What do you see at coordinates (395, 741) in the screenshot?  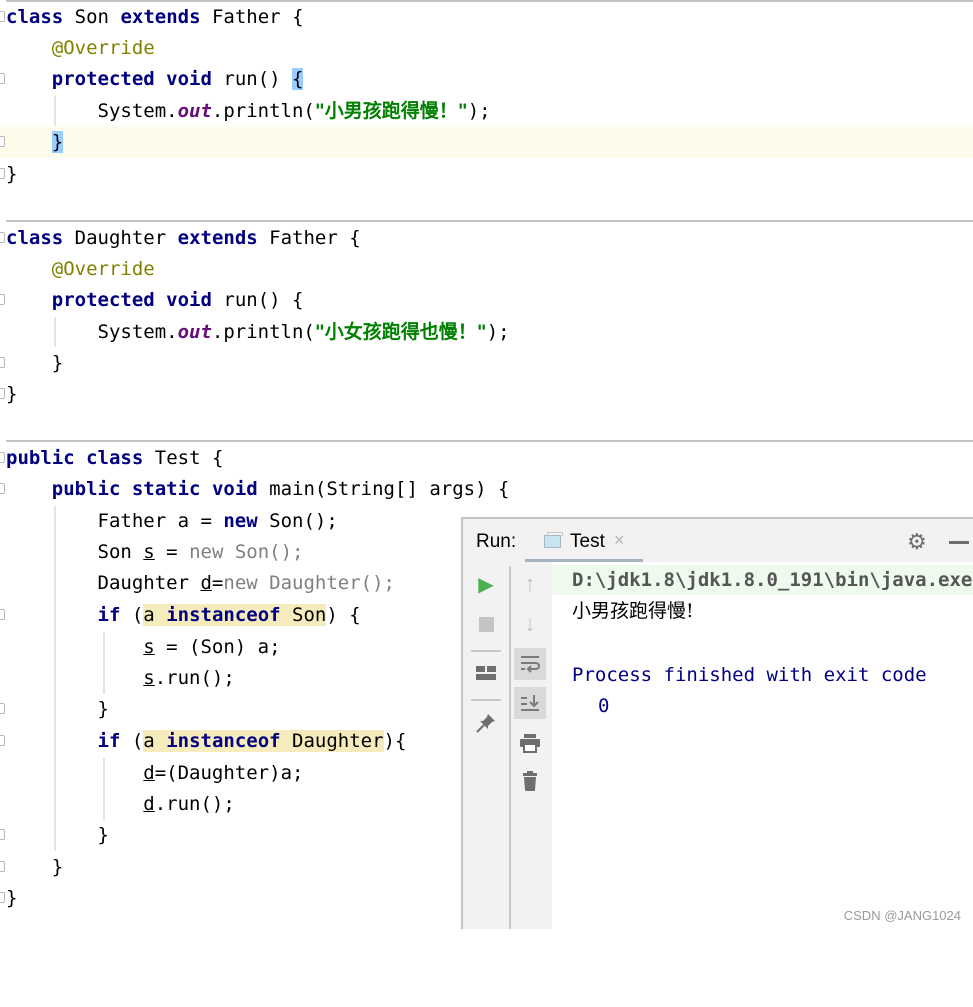 I see `code-text: ){` at bounding box center [395, 741].